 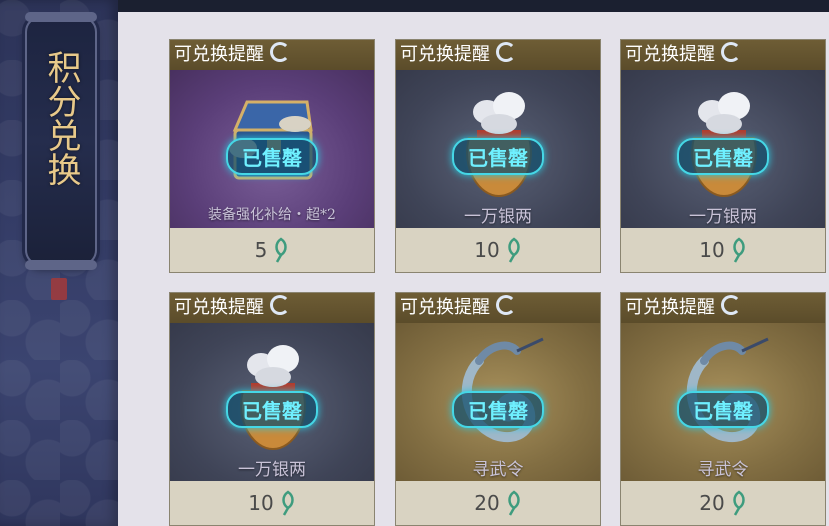 I want to click on price-value: 5, so click(x=261, y=250).